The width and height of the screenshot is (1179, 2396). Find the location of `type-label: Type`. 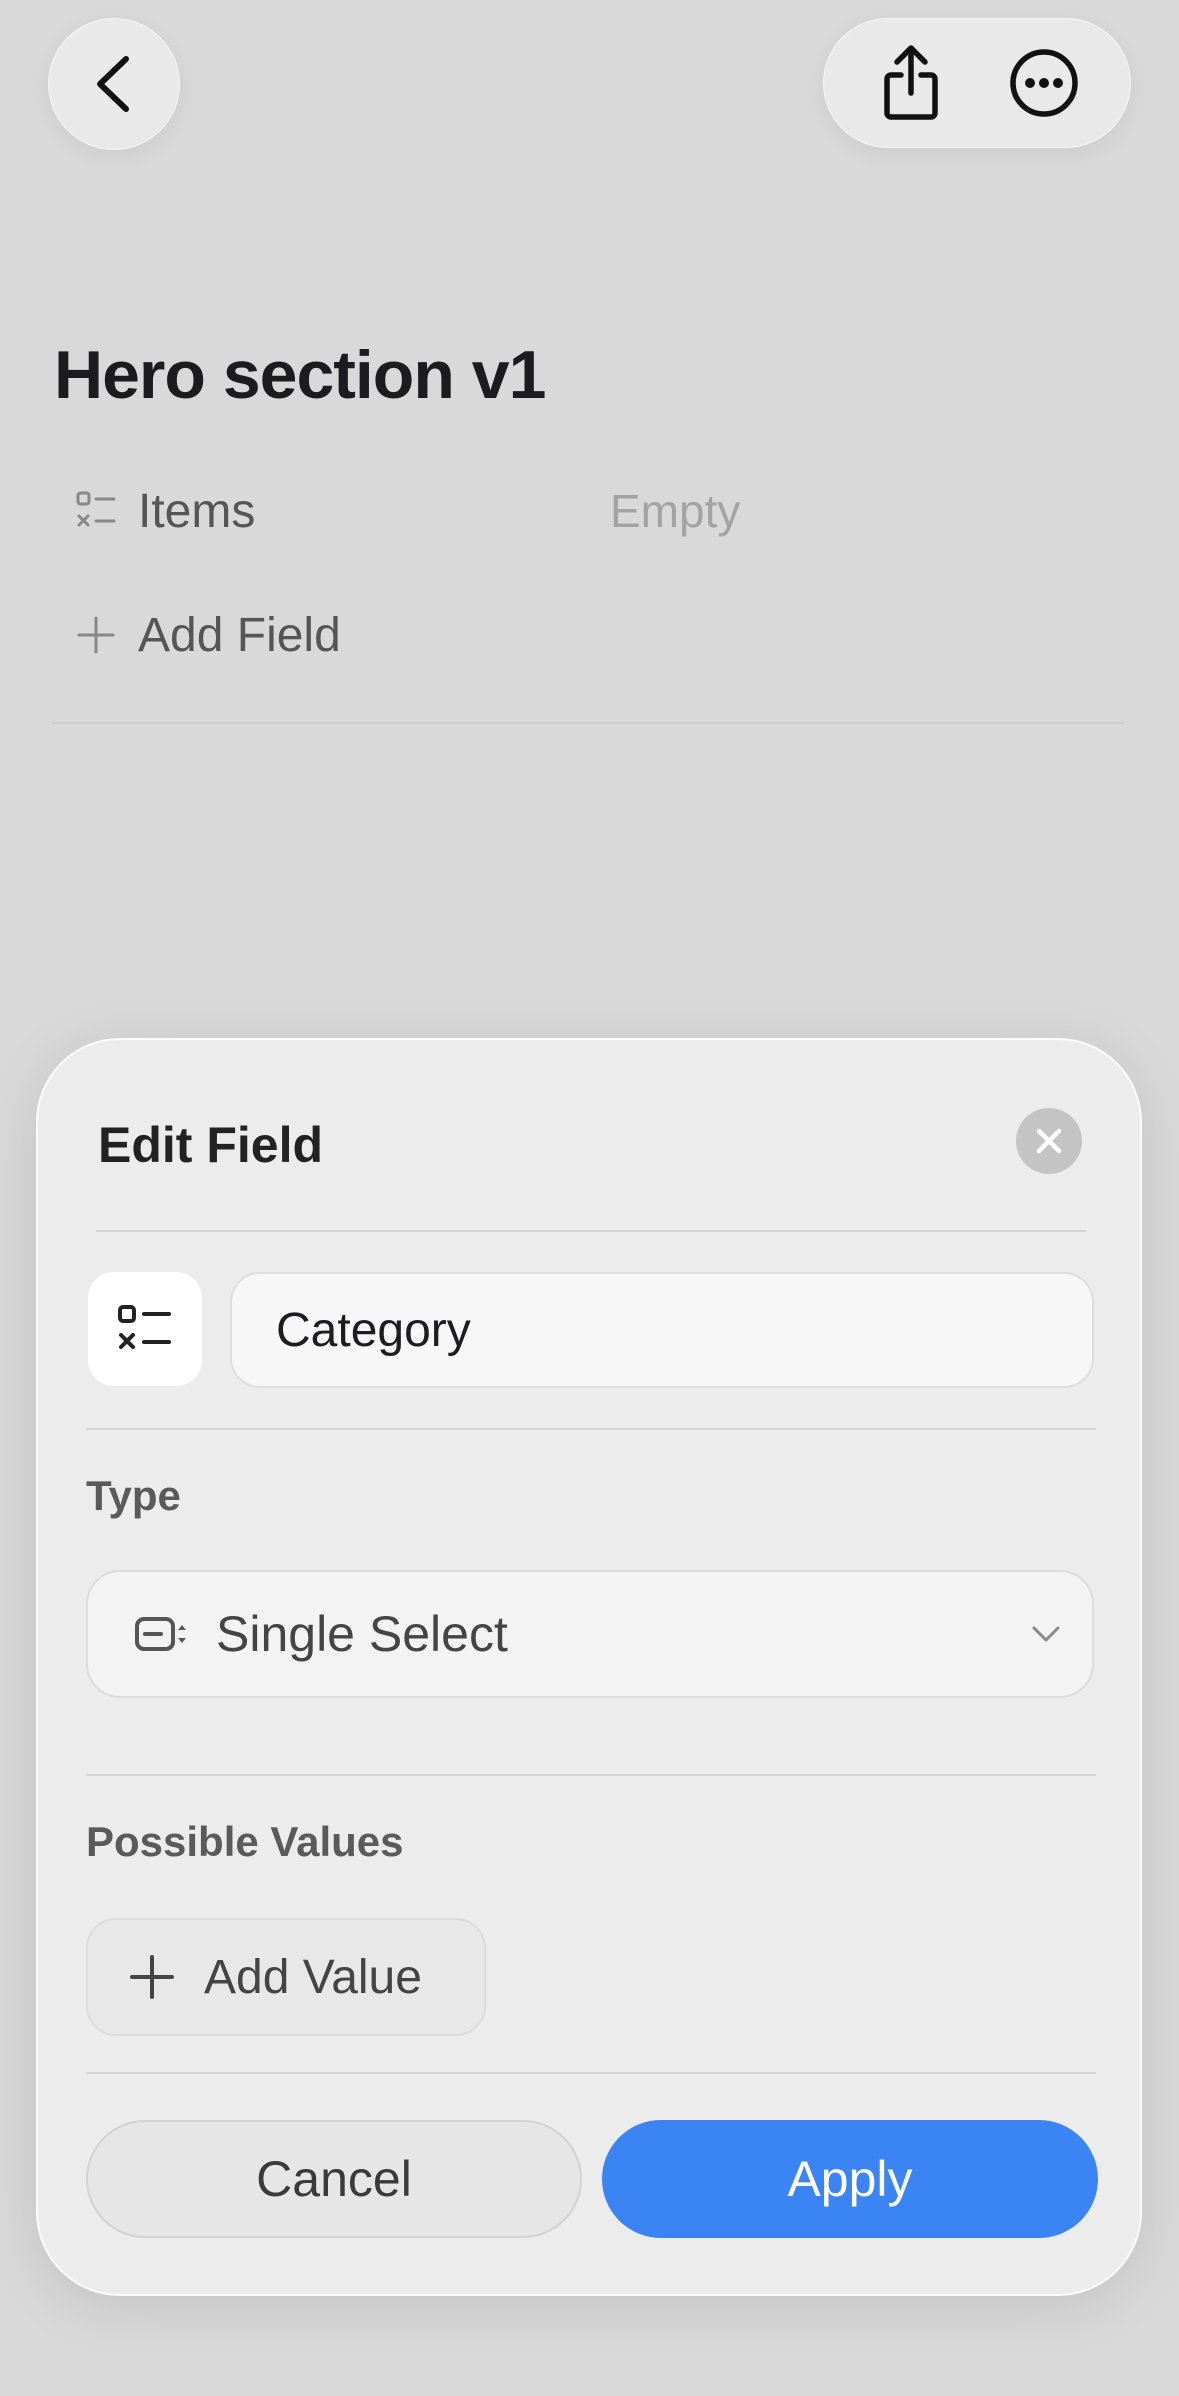

type-label: Type is located at coordinates (133, 1495).